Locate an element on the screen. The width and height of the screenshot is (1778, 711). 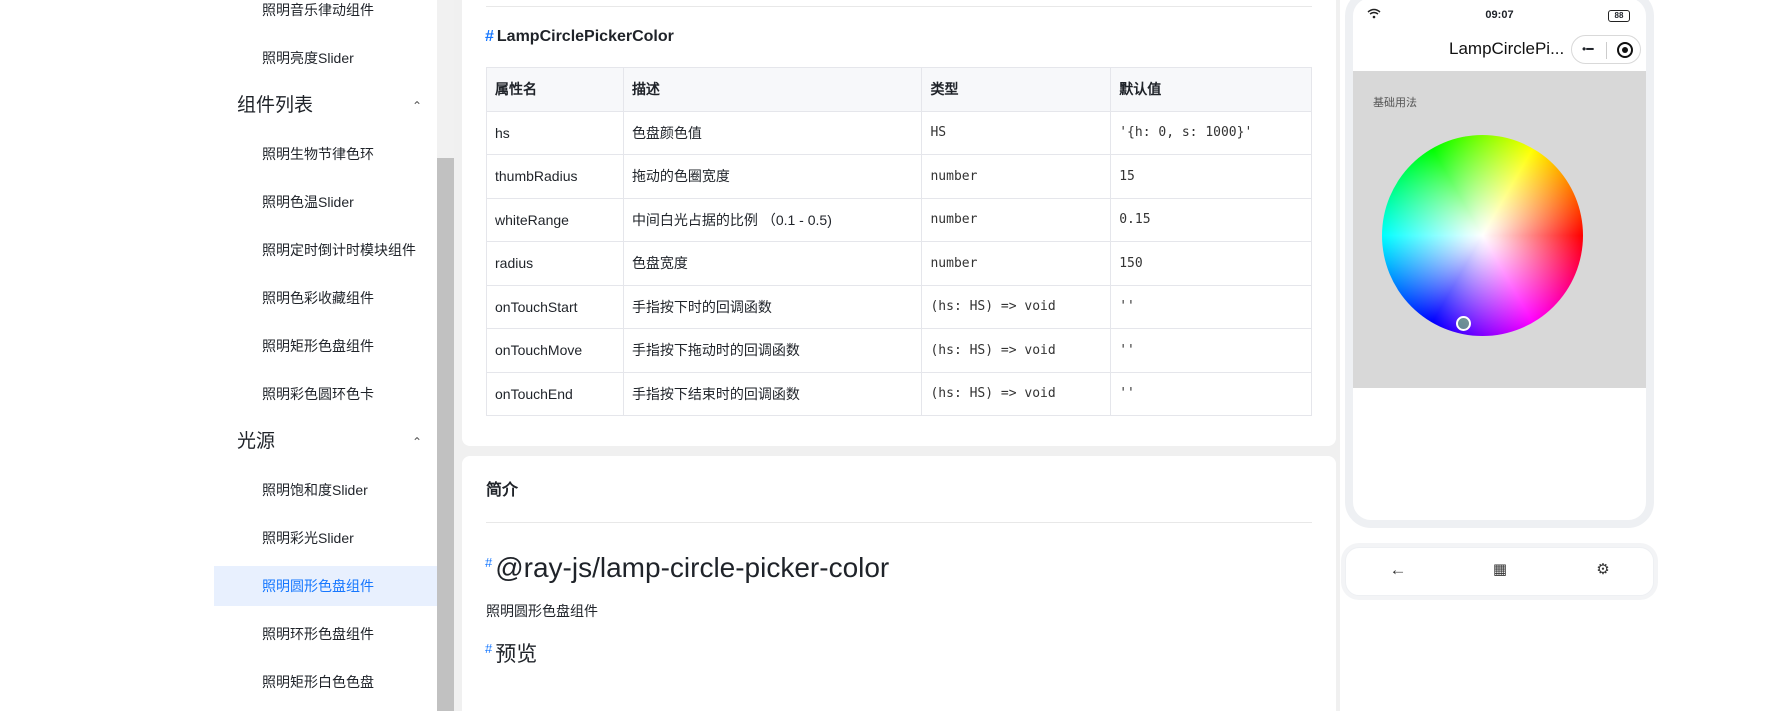
mini-program-navbar: LampCirclePi... •━ is located at coordinates (1499, 48).